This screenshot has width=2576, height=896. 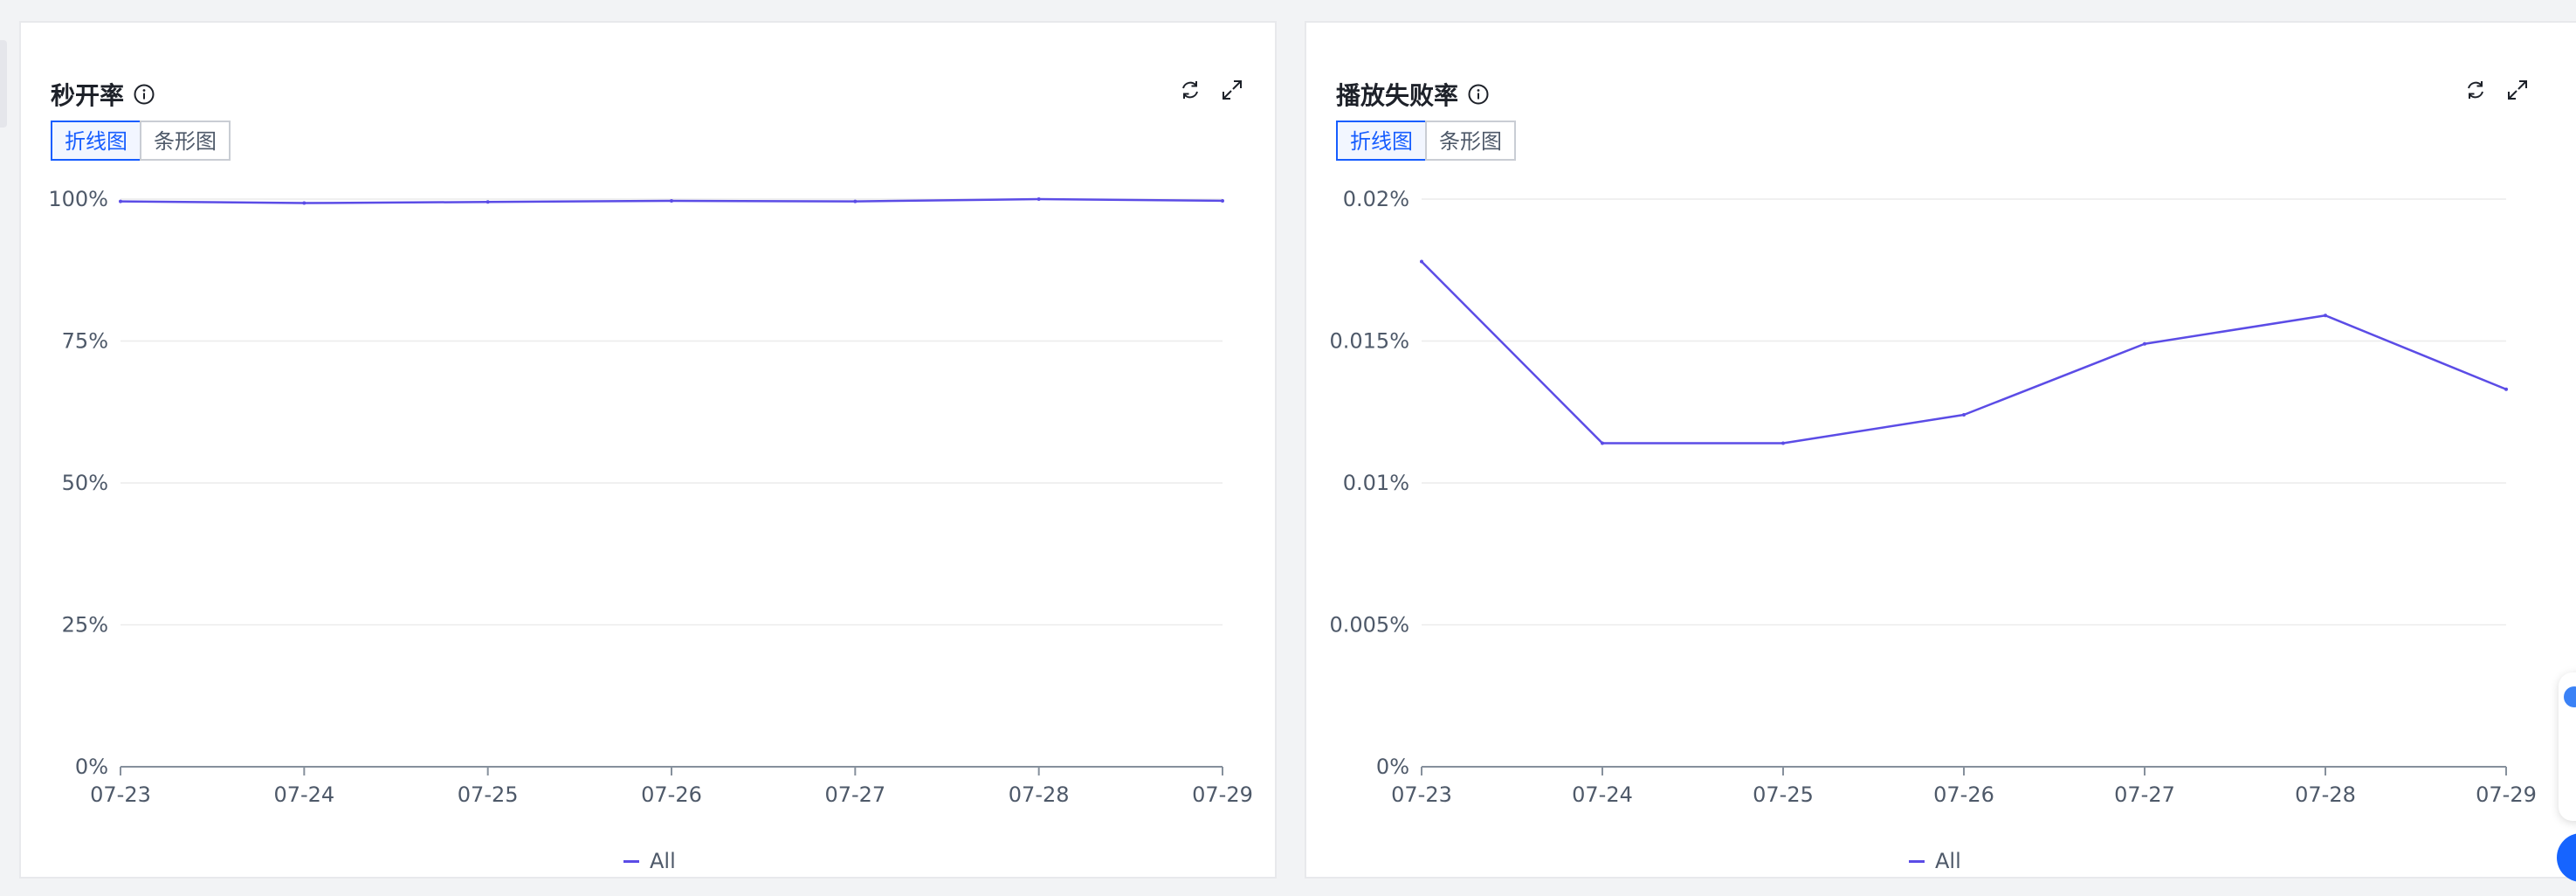 What do you see at coordinates (3, 84) in the screenshot?
I see `sidebar-edge` at bounding box center [3, 84].